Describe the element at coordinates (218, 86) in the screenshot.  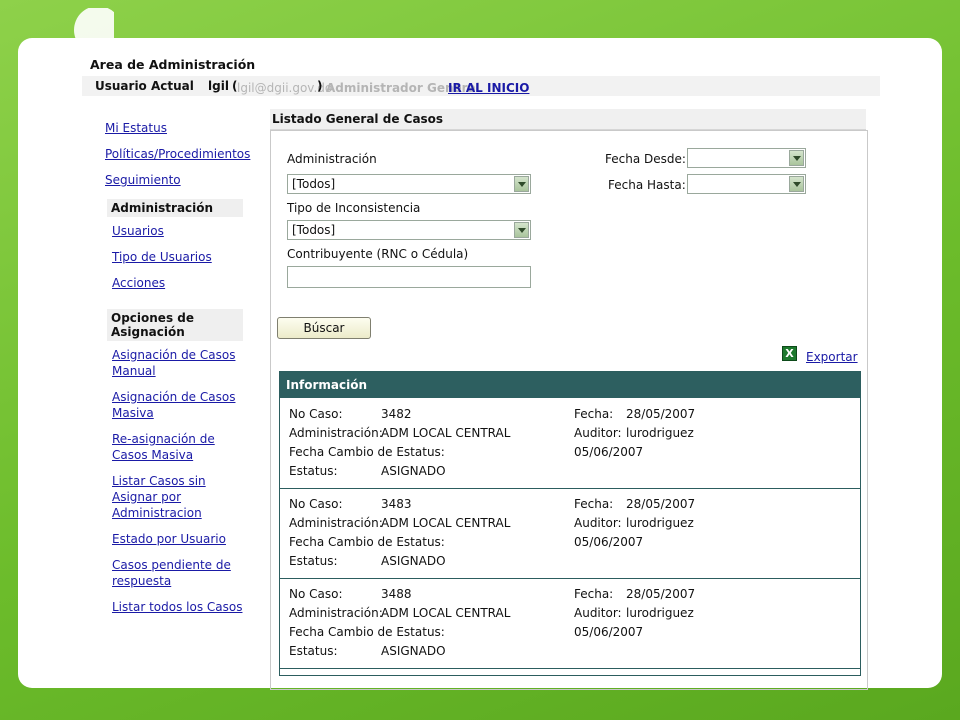
I see `user-name: lgil` at that location.